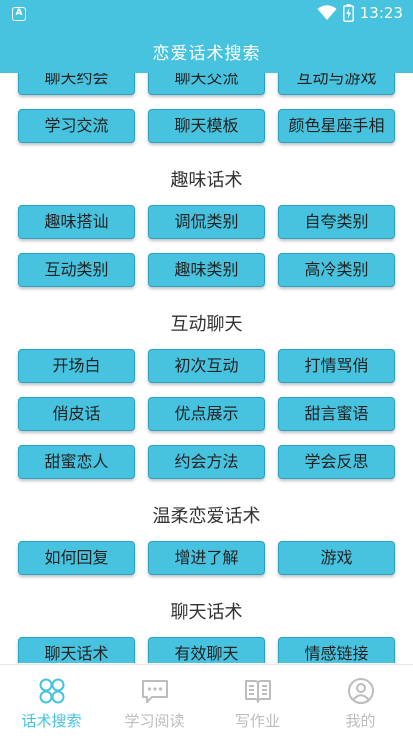 The height and width of the screenshot is (736, 413). I want to click on category-button: 开场白, so click(76, 366).